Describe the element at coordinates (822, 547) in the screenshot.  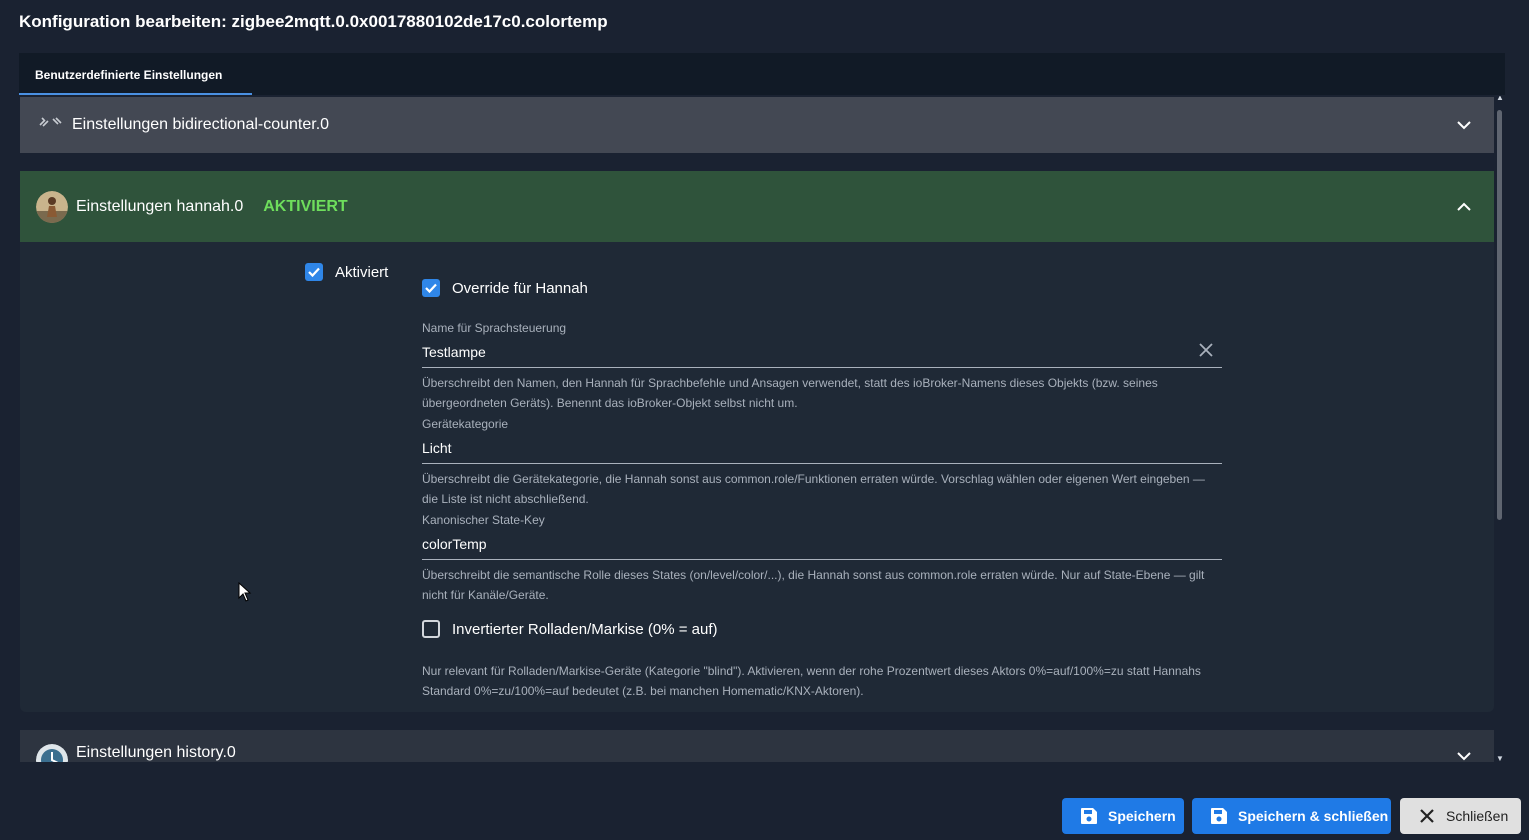
I see `state-key-input: colorTemp` at that location.